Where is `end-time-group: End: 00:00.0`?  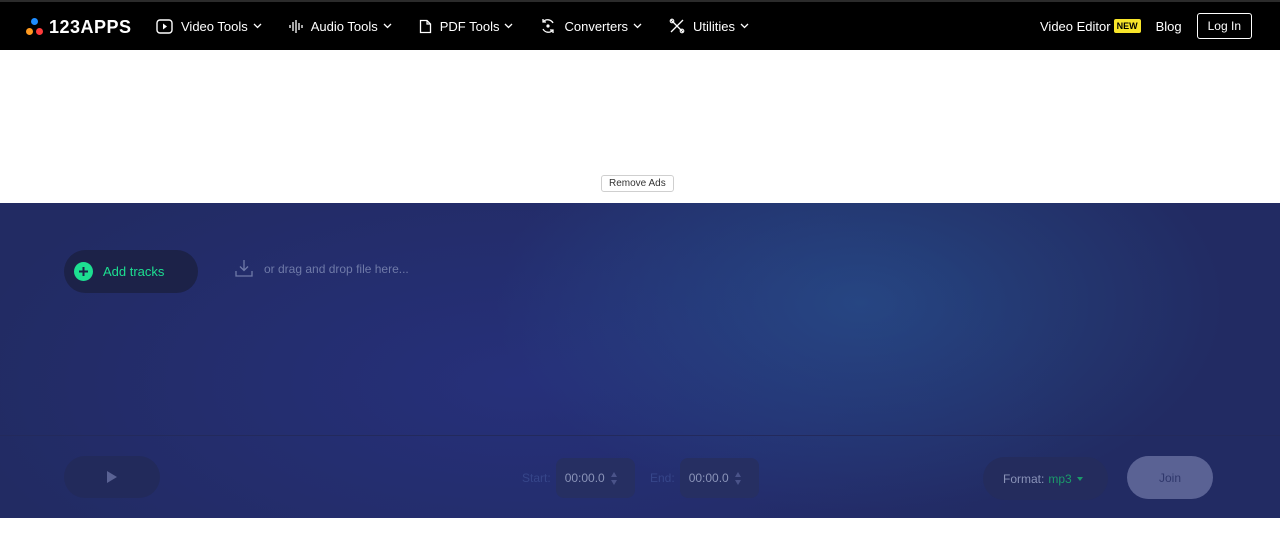
end-time-group: End: 00:00.0 is located at coordinates (704, 478).